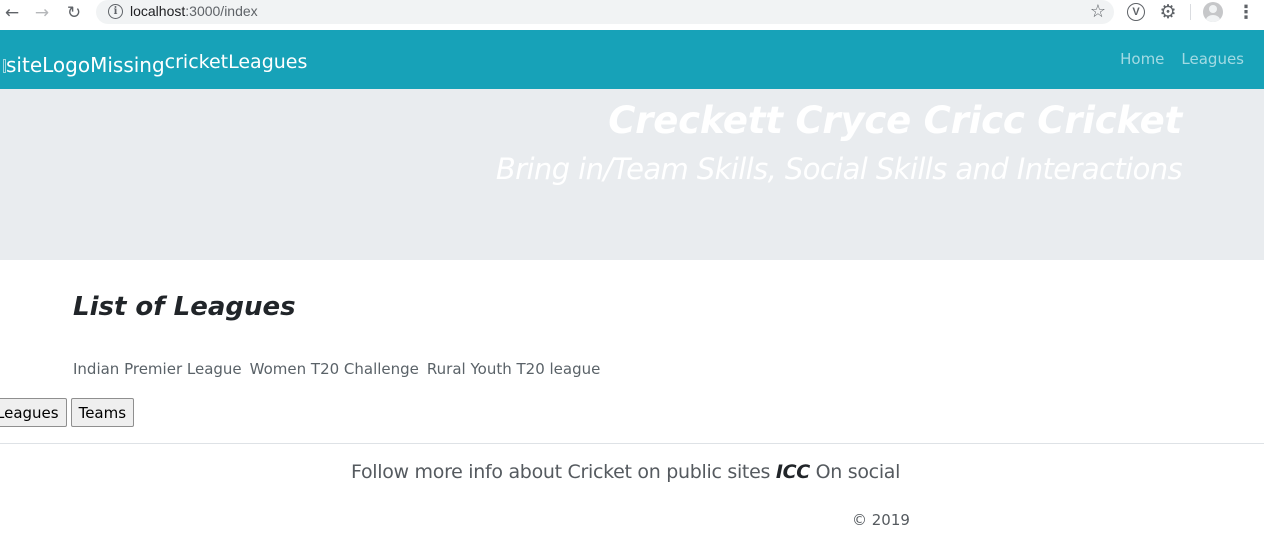  I want to click on site-logo-broken-image: siteLogoMissing, so click(84, 65).